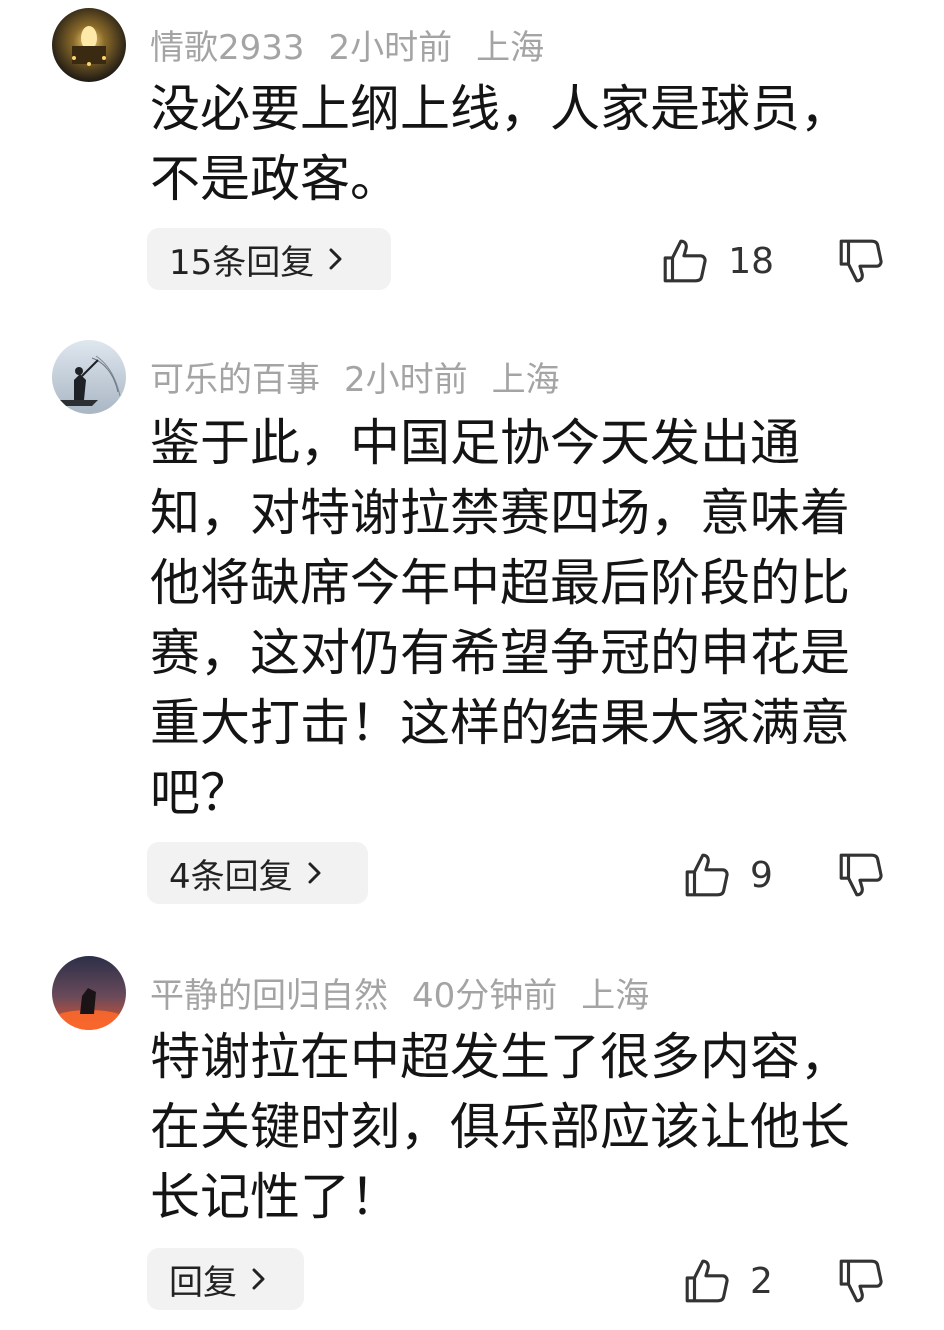  What do you see at coordinates (500, 1127) in the screenshot?
I see `comment-text: 特谢拉在中超发生了很多内容，在关键时刻，俱乐部应该让他长长记性了！` at bounding box center [500, 1127].